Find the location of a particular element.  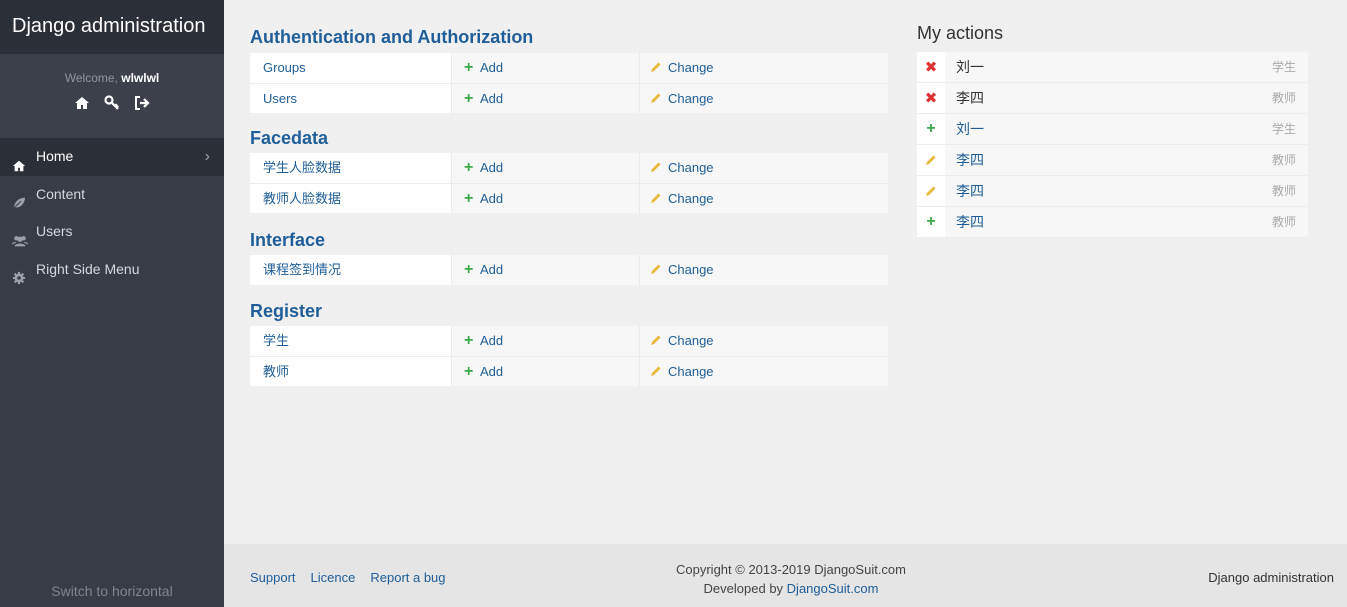

welcome-prefix: Welcome, is located at coordinates (91, 78).